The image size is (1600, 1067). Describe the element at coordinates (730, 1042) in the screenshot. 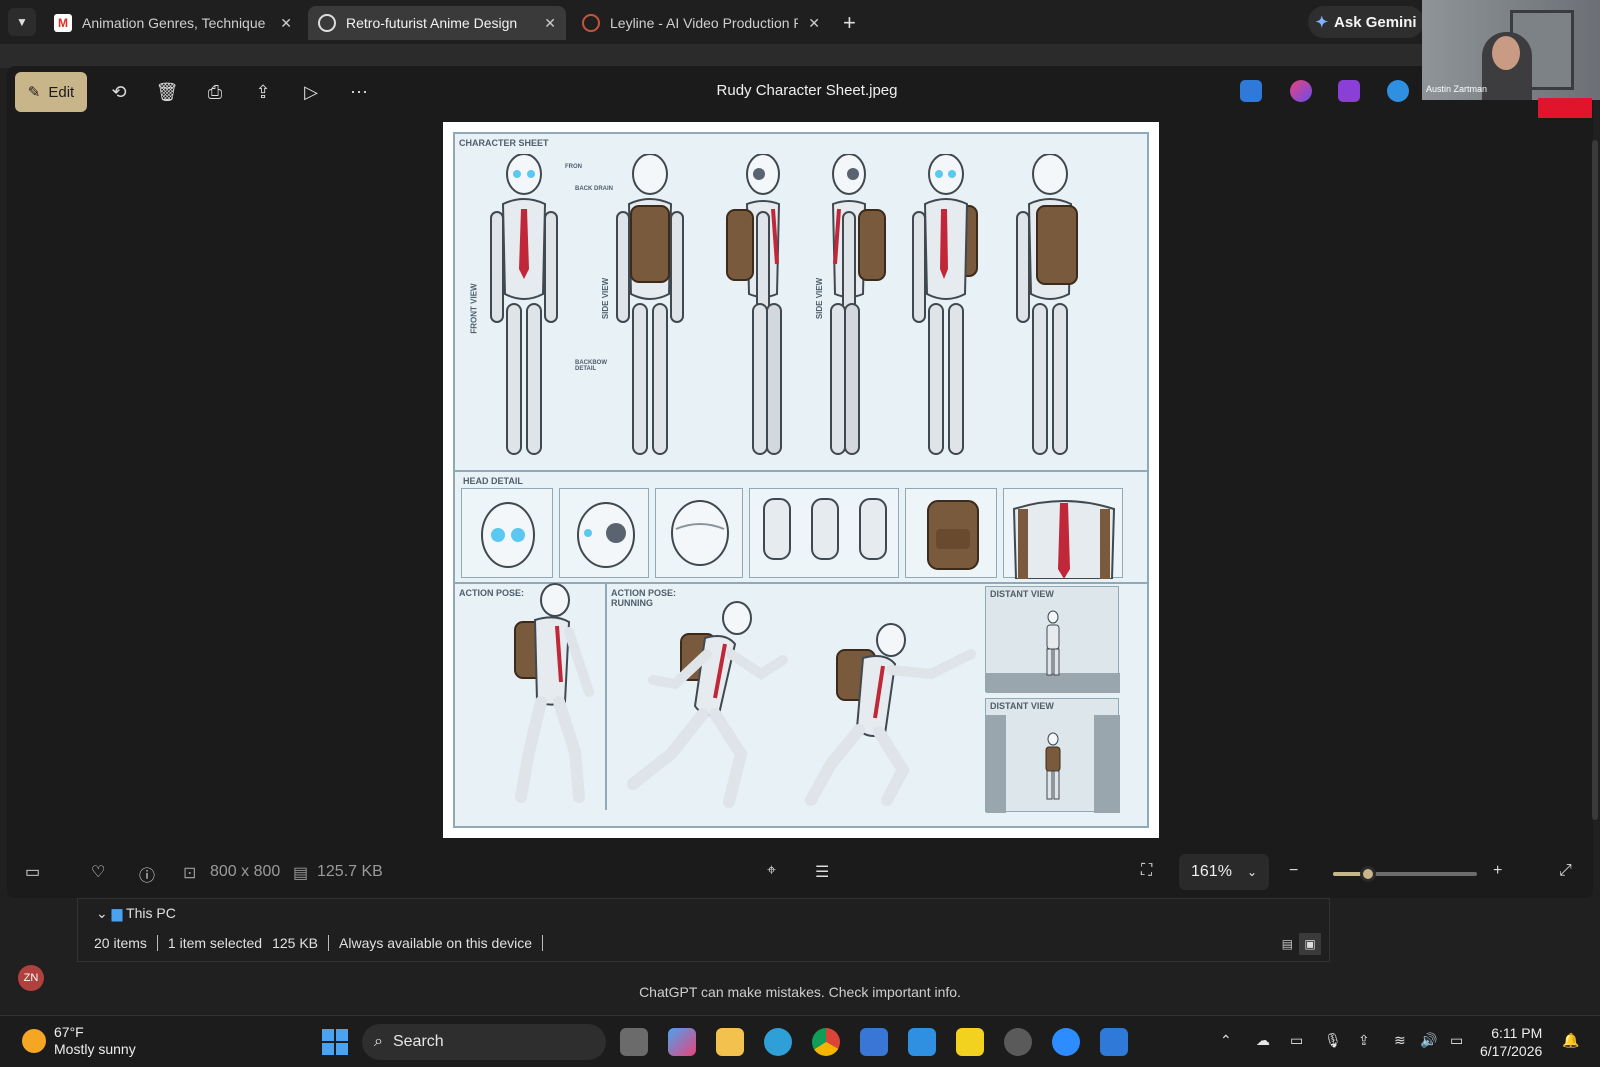

I see `file-explorer-icon` at that location.